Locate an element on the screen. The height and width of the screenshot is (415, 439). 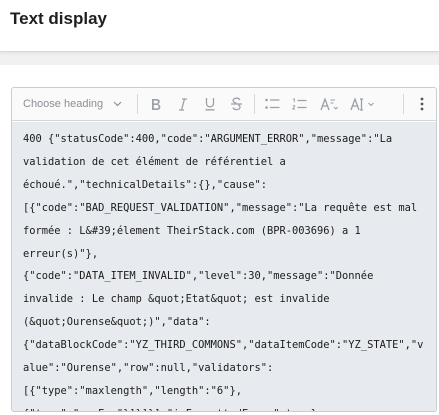
strikethrough-icon is located at coordinates (236, 104).